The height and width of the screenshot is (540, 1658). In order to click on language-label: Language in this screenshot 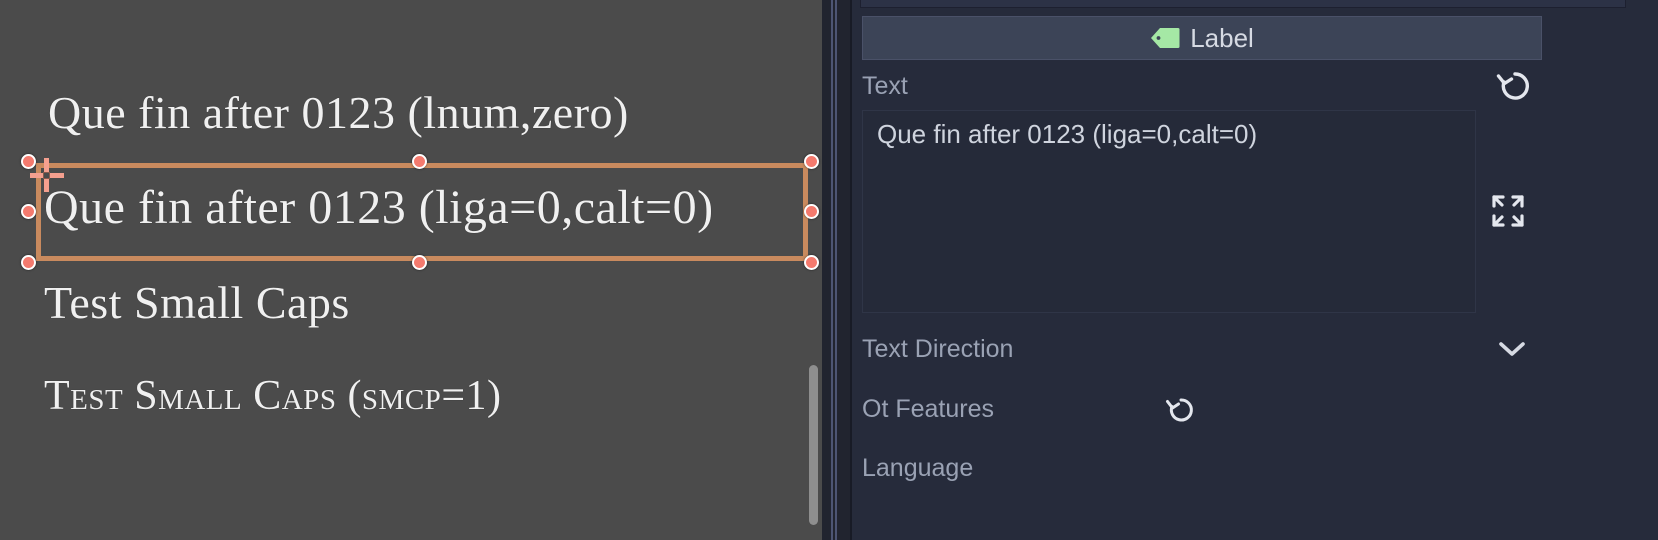, I will do `click(918, 467)`.